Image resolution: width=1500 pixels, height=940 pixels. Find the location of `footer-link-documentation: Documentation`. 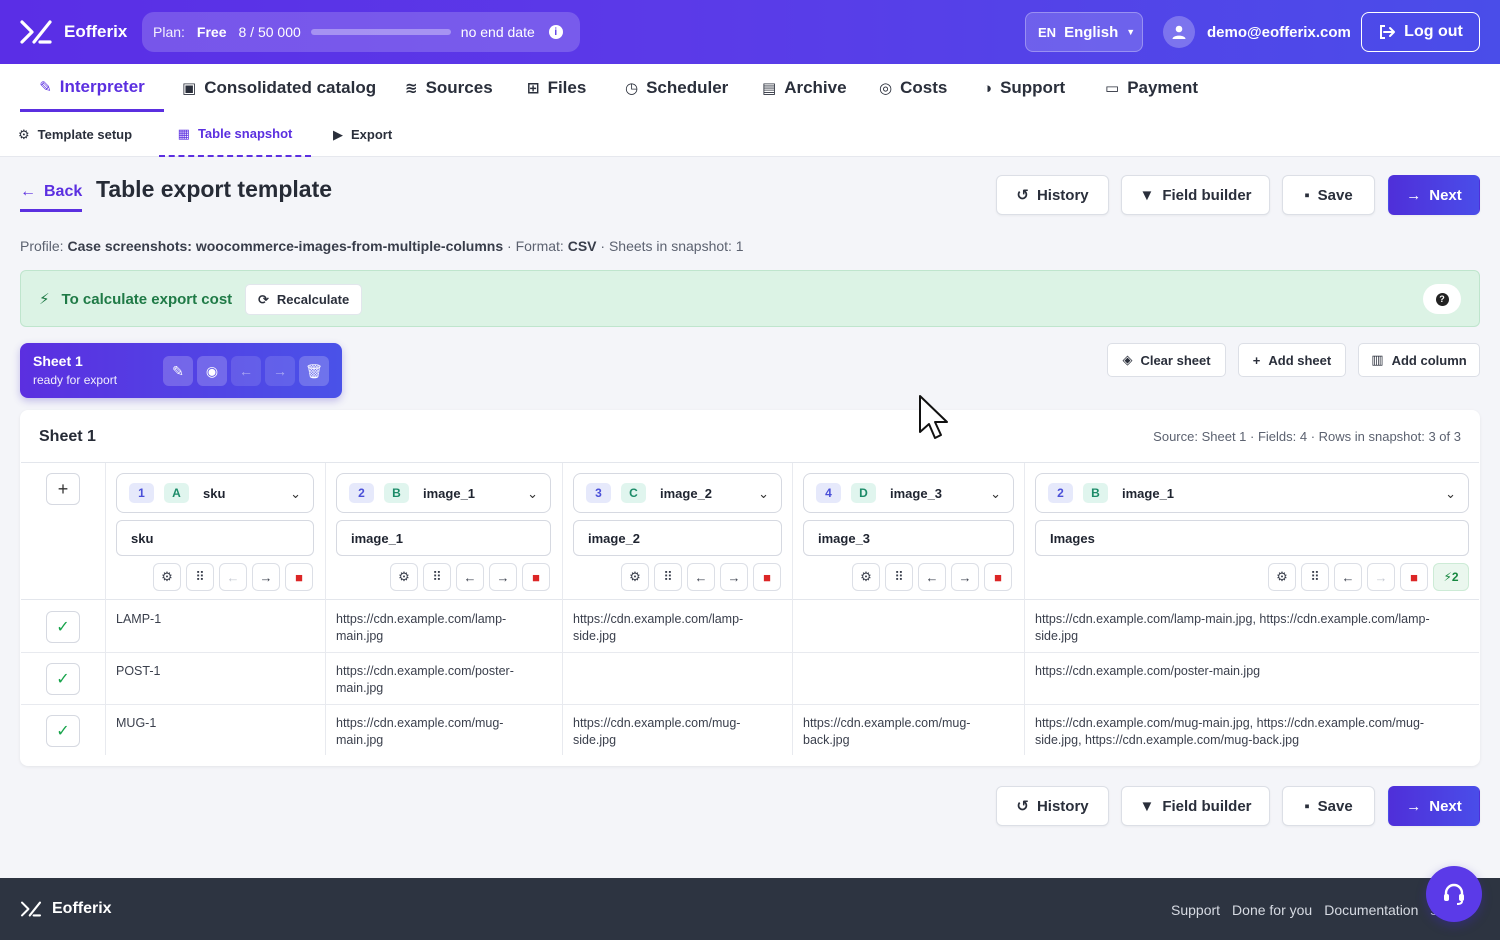

footer-link-documentation: Documentation is located at coordinates (1371, 910).